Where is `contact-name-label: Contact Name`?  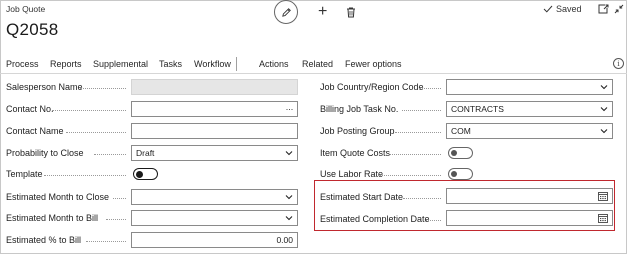 contact-name-label: Contact Name is located at coordinates (35, 131).